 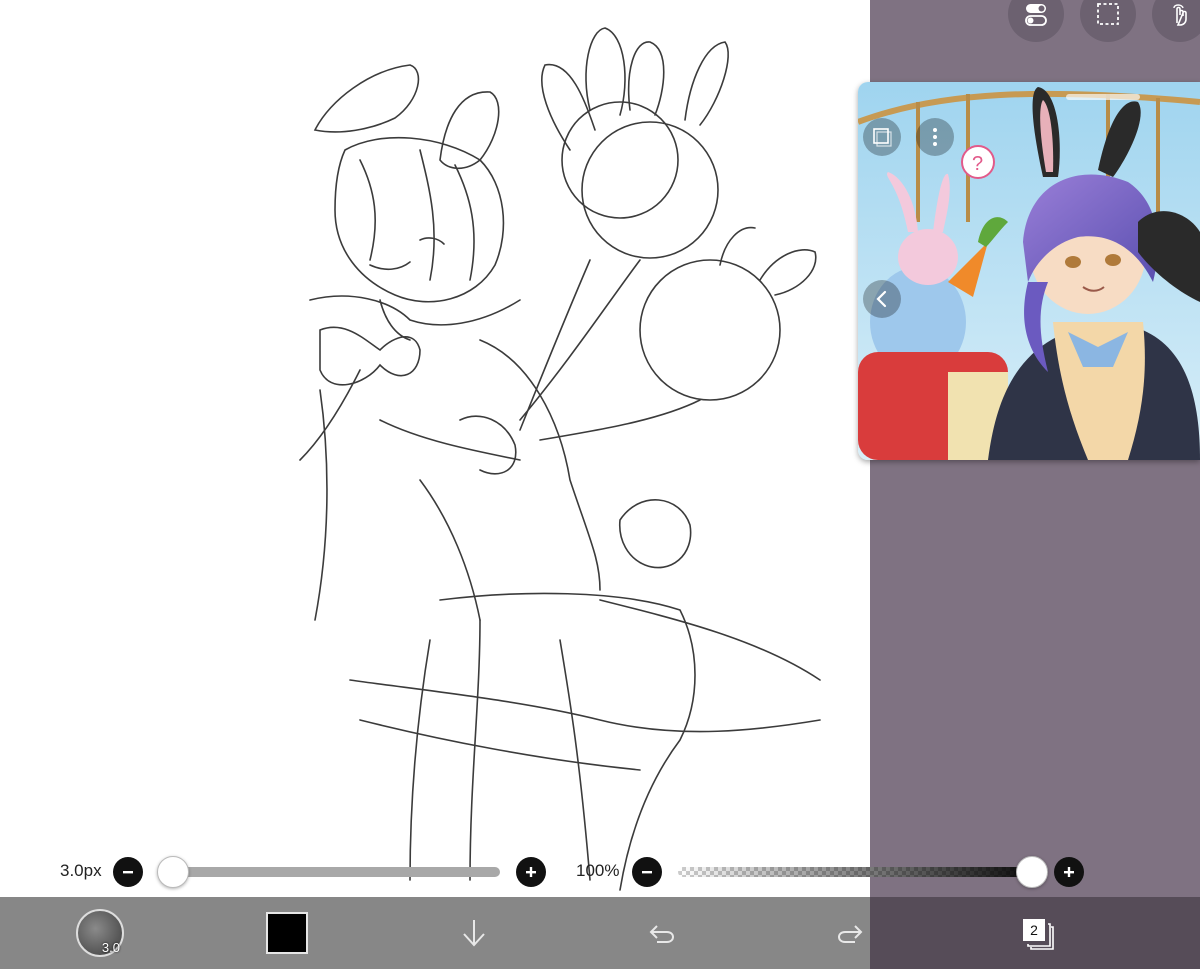 I want to click on opacity-decrease-button, so click(x=647, y=872).